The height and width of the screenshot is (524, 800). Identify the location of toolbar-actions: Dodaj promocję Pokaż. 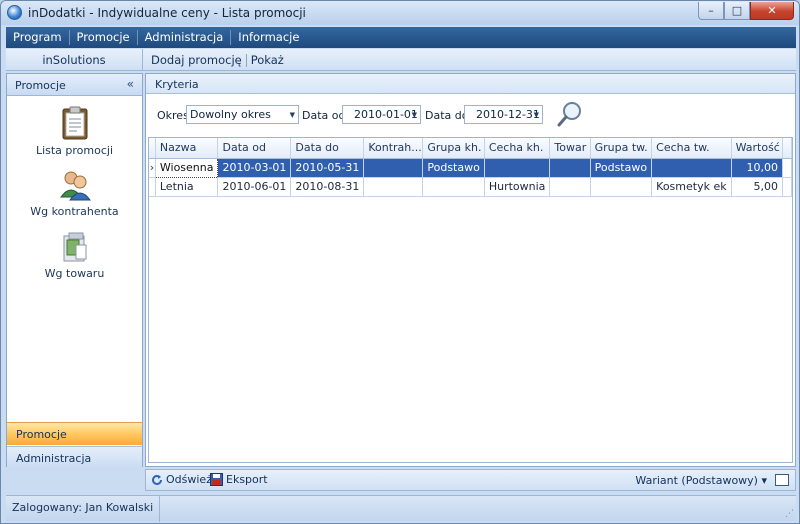
(217, 60).